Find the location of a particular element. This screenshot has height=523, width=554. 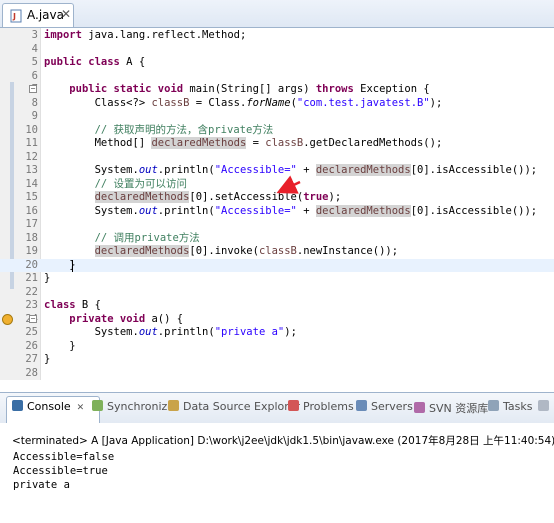

database-icon is located at coordinates (173, 405).